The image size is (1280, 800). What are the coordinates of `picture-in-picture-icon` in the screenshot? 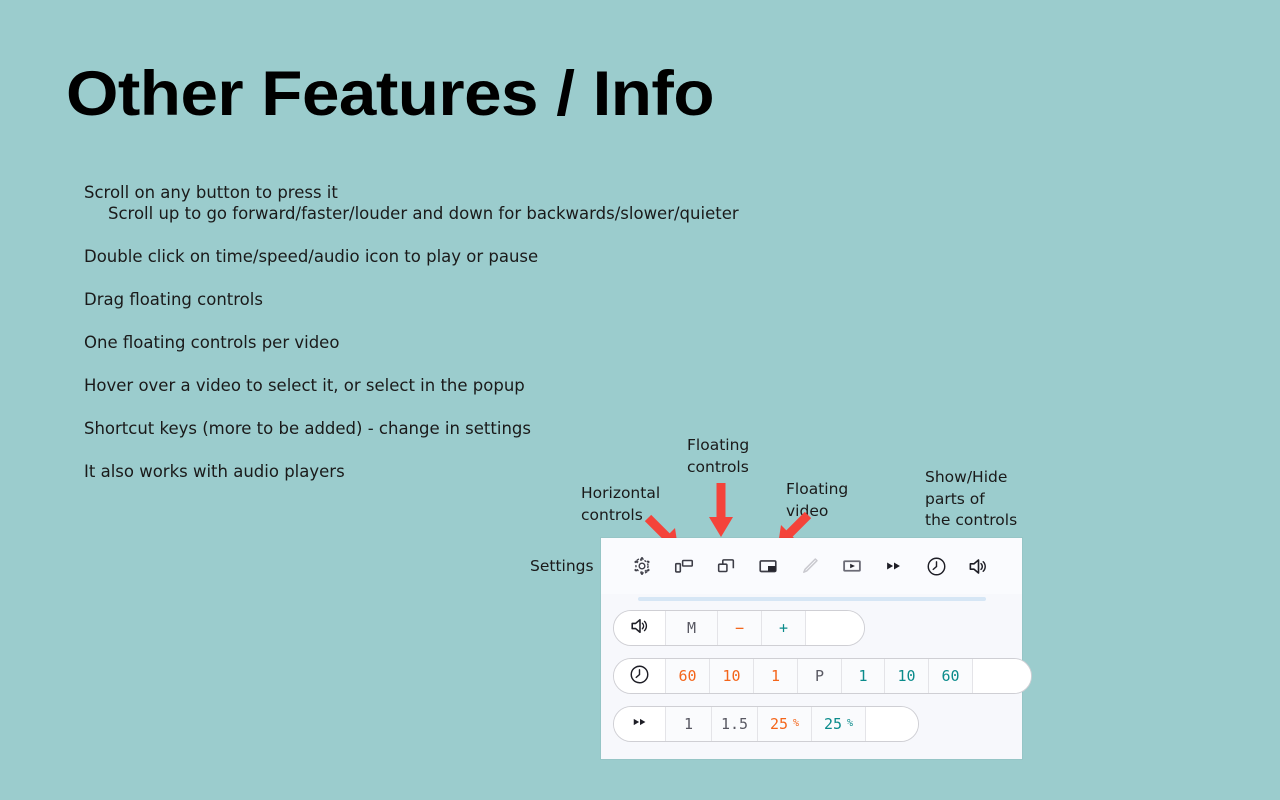 It's located at (768, 566).